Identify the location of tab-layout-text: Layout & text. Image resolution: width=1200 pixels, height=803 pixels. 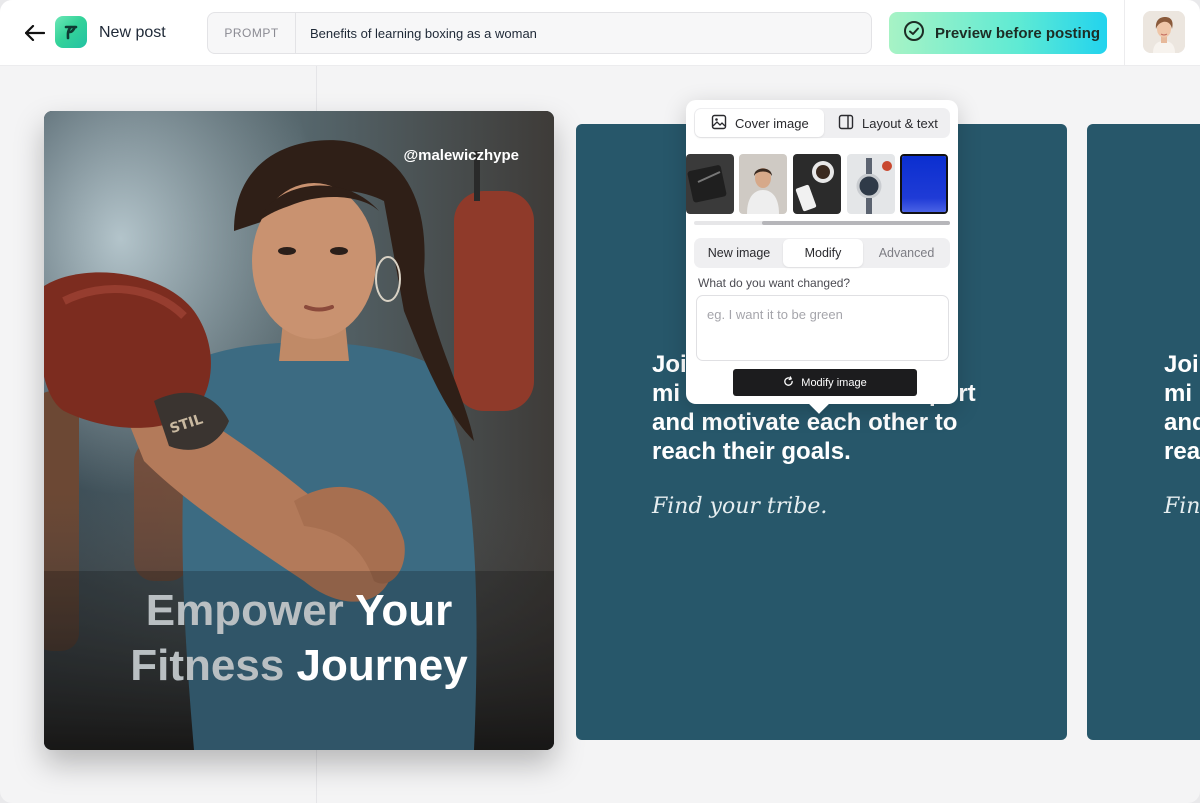
(887, 123).